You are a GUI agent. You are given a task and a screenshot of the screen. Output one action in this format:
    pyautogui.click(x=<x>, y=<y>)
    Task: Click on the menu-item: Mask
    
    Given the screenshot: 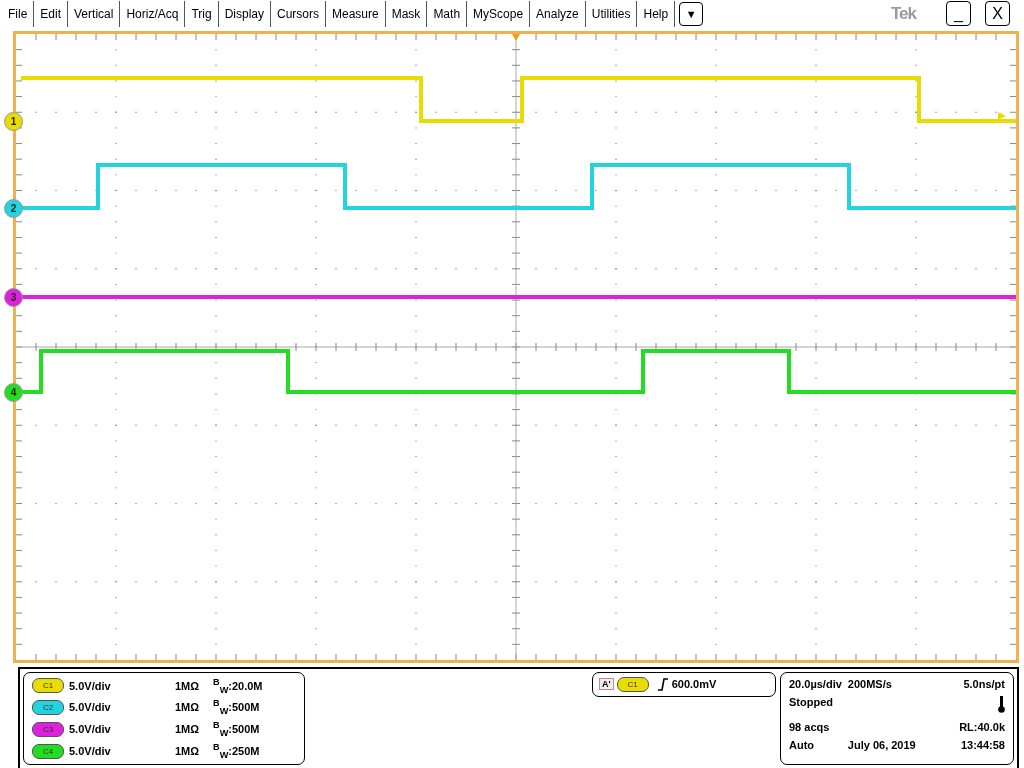 What is the action you would take?
    pyautogui.click(x=406, y=13)
    